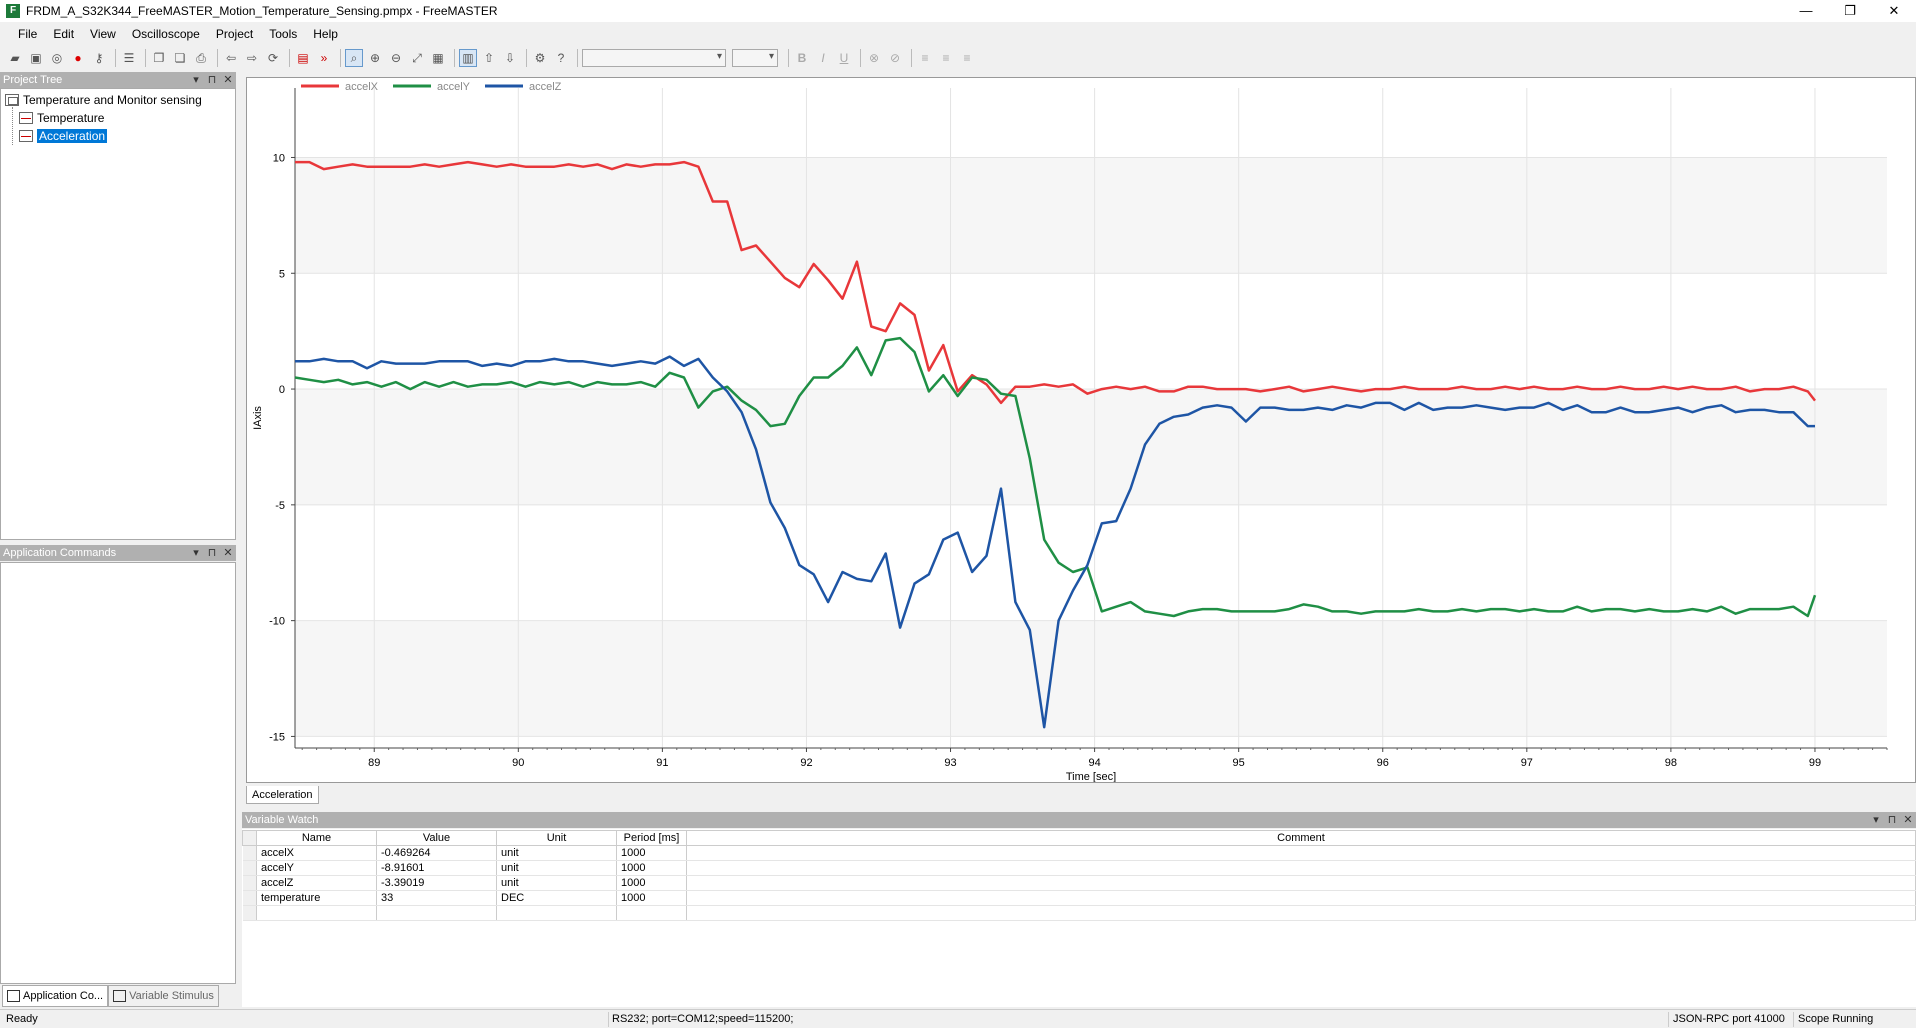  I want to click on tree-item-acceleration: Acceleration, so click(63, 136).